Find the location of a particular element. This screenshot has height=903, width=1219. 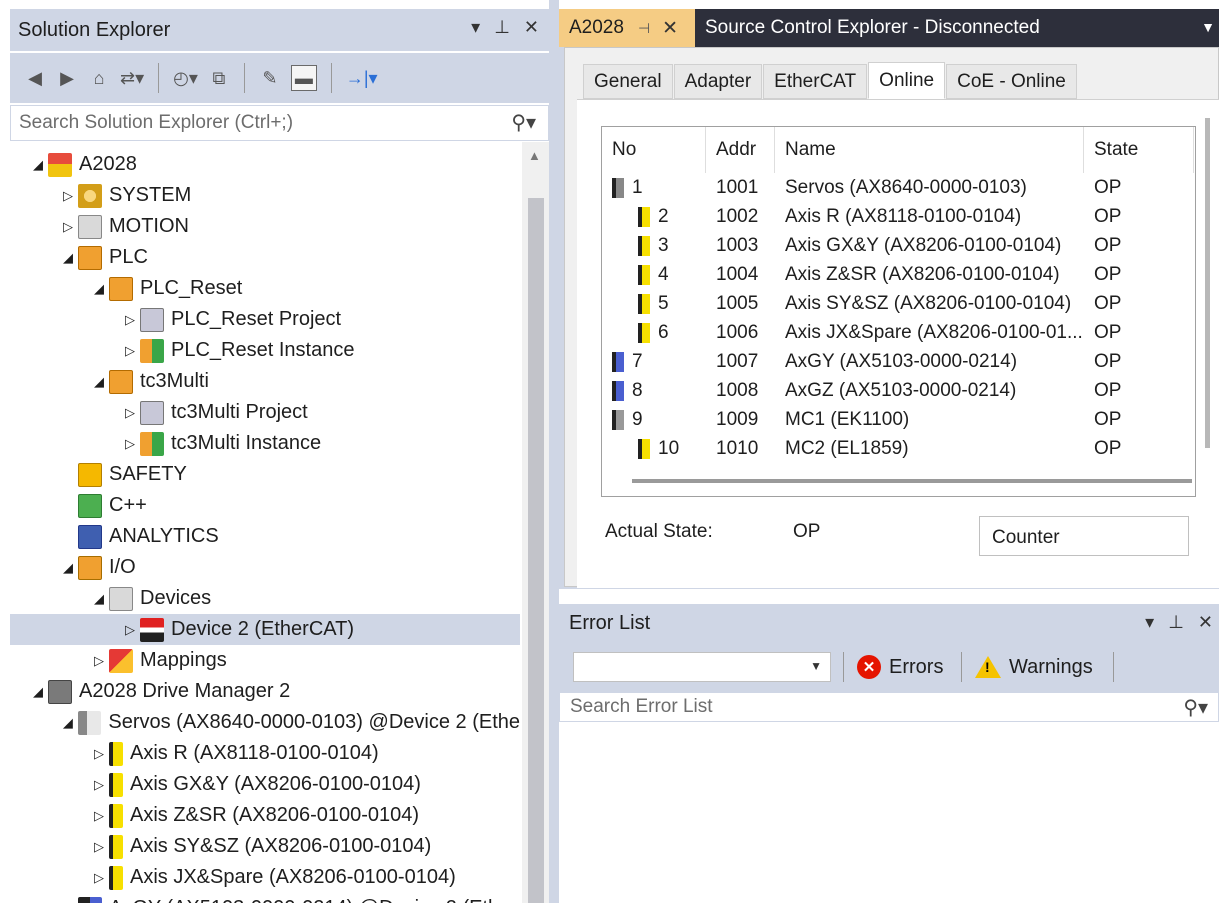

tree-item: ▷ Mappings is located at coordinates (265, 660).